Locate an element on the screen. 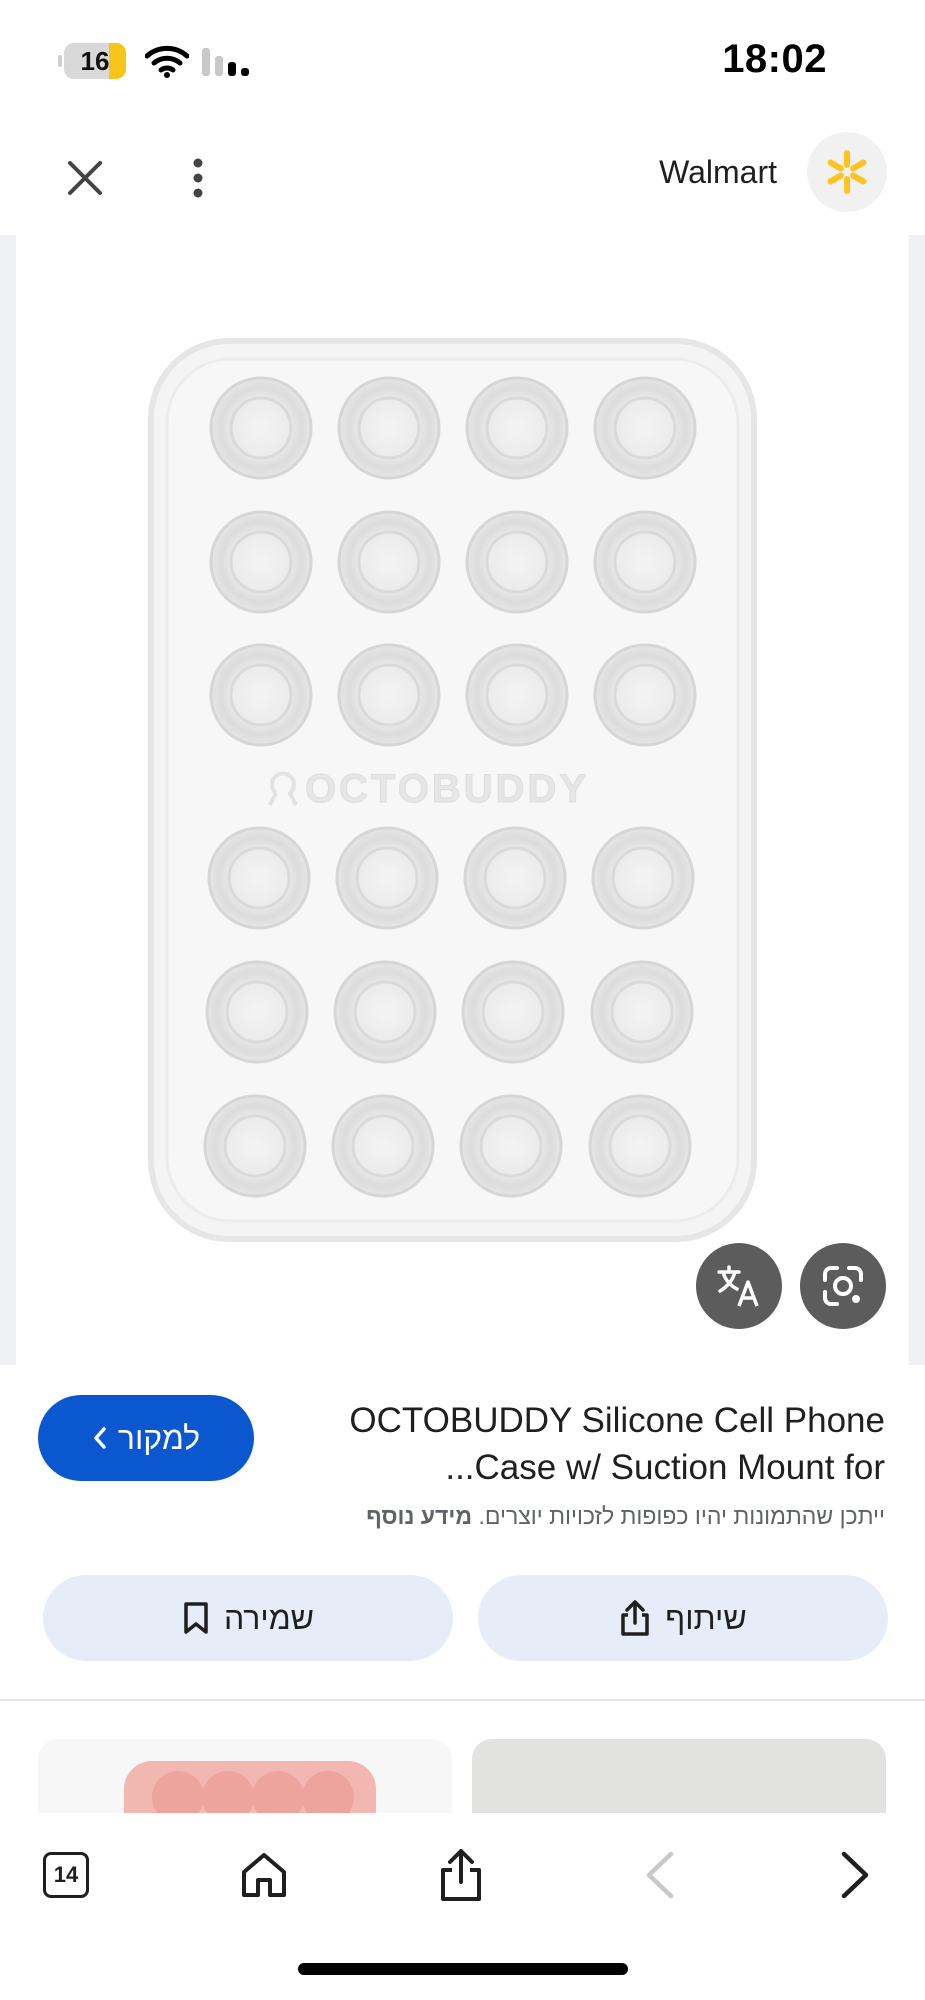 The width and height of the screenshot is (925, 2000). viewer-header: Walmart is located at coordinates (462, 177).